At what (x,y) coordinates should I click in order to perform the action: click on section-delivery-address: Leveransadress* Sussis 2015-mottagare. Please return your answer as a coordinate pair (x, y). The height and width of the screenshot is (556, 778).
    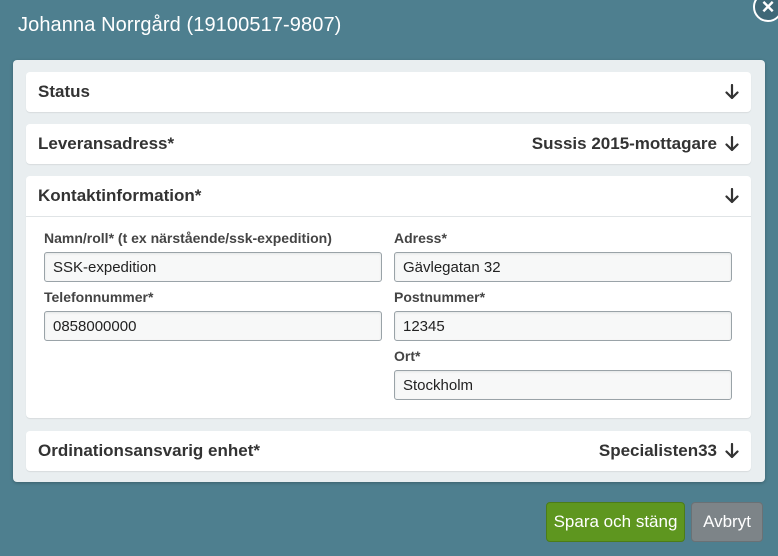
    Looking at the image, I should click on (388, 144).